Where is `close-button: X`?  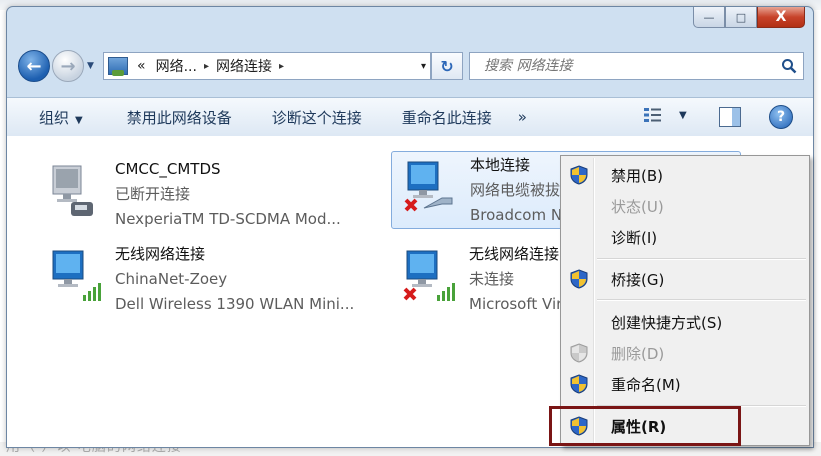
close-button: X is located at coordinates (781, 17).